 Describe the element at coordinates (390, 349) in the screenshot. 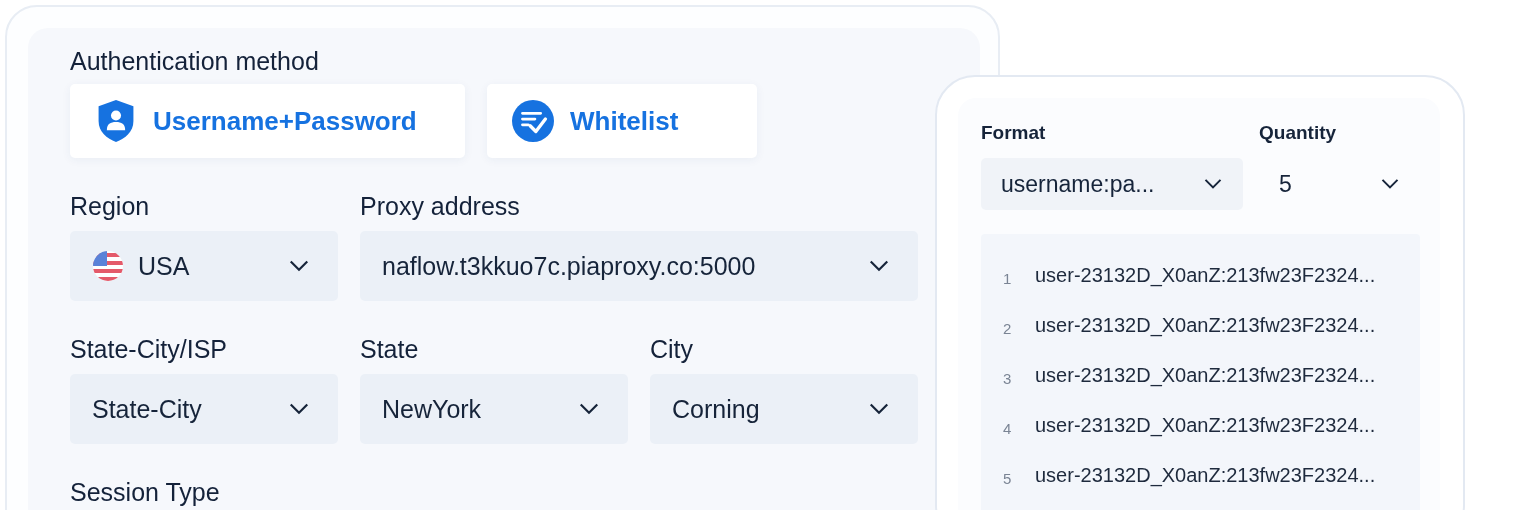

I see `field-label: State` at that location.